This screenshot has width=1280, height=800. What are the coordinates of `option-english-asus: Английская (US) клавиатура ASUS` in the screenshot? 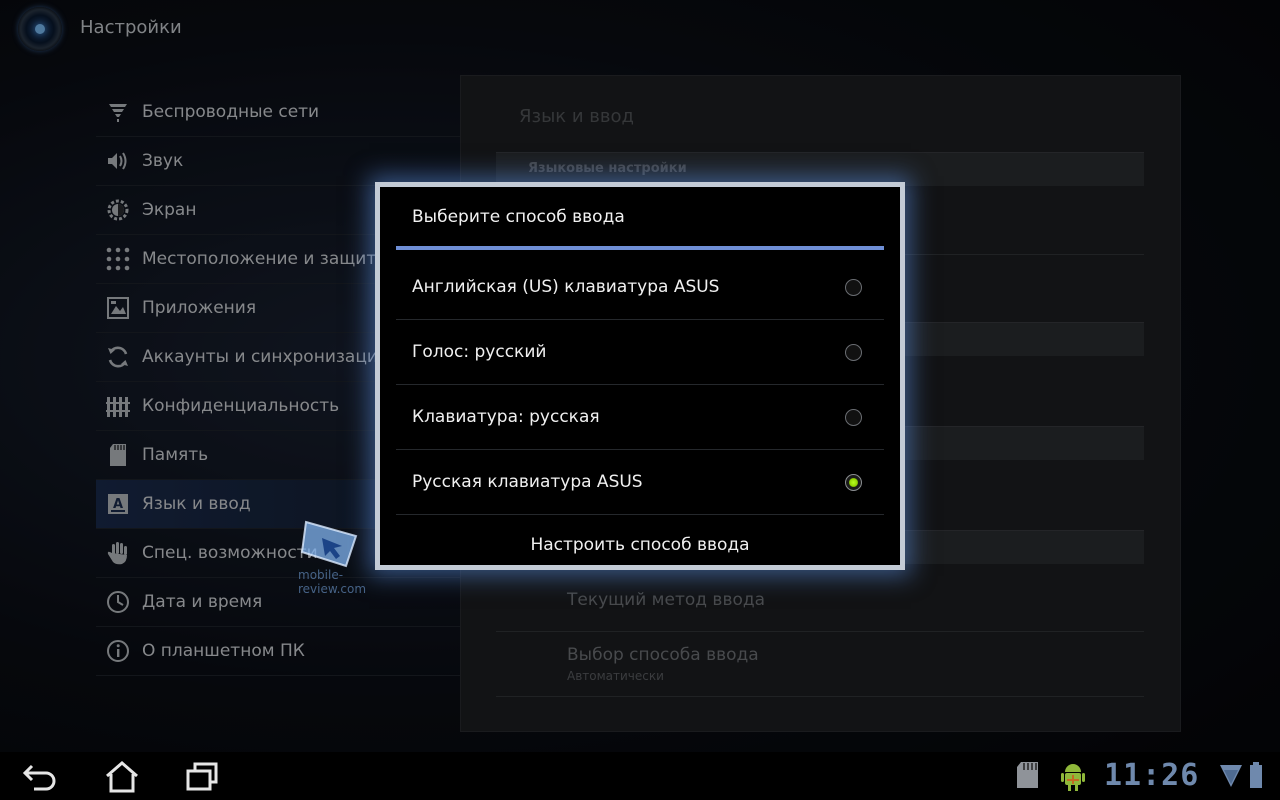 It's located at (640, 287).